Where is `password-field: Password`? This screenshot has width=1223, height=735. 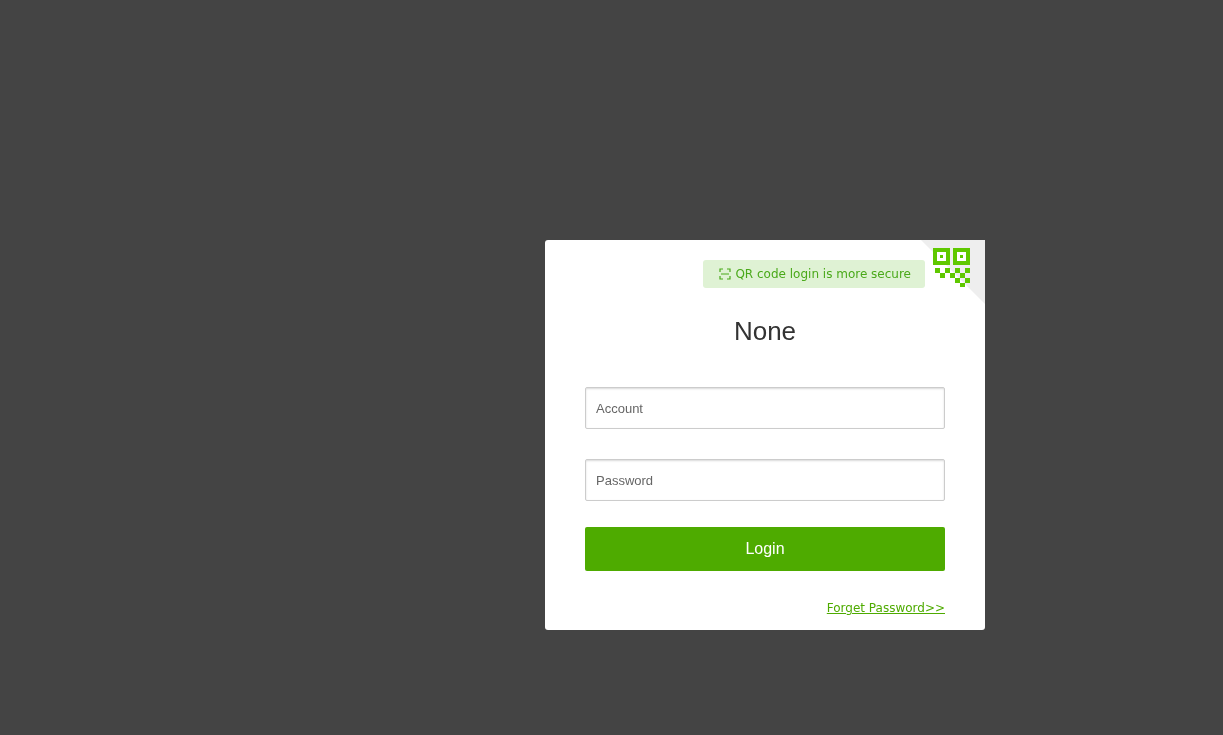
password-field: Password is located at coordinates (765, 480).